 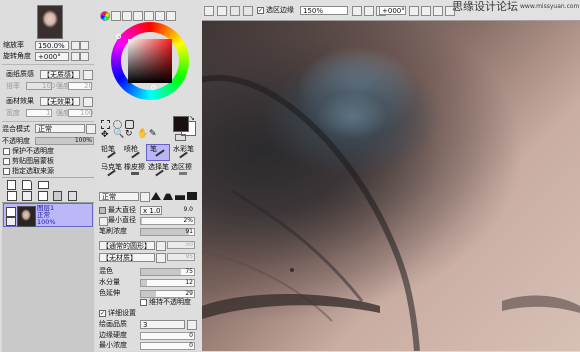 I want to click on brush-shape-round-icon, so click(x=168, y=196).